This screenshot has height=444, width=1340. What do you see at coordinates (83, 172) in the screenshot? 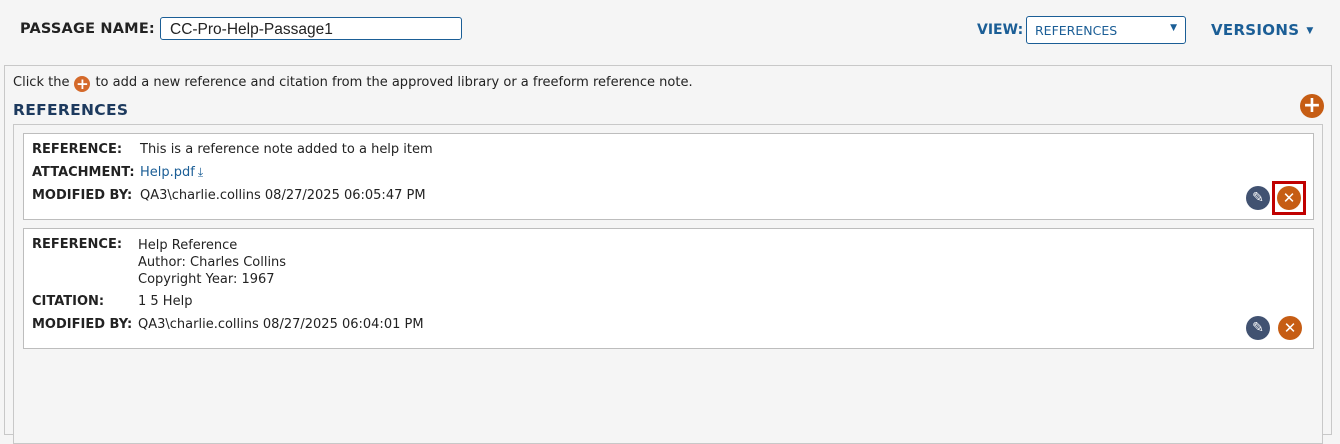
I see `attachment-label: ATTACHMENT:` at bounding box center [83, 172].